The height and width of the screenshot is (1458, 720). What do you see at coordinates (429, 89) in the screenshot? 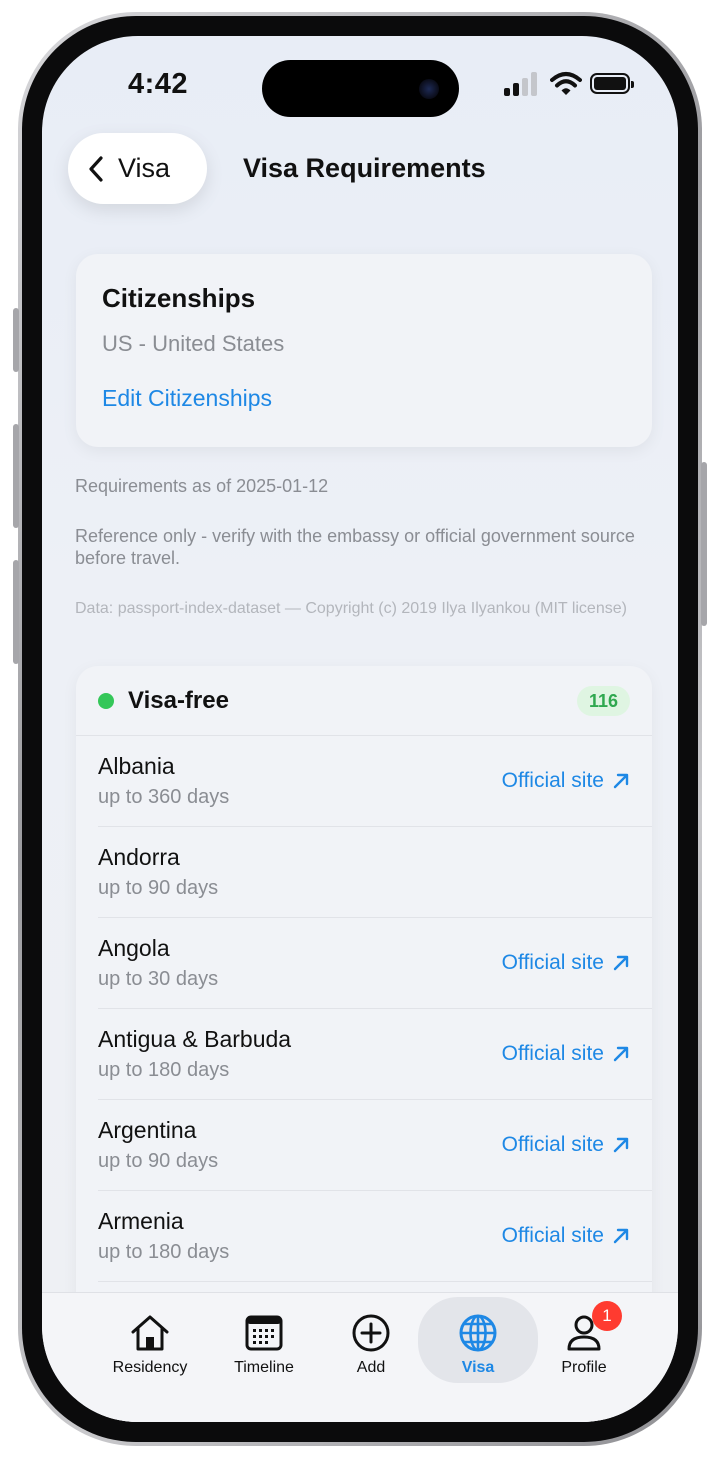
I see `camera-icon` at bounding box center [429, 89].